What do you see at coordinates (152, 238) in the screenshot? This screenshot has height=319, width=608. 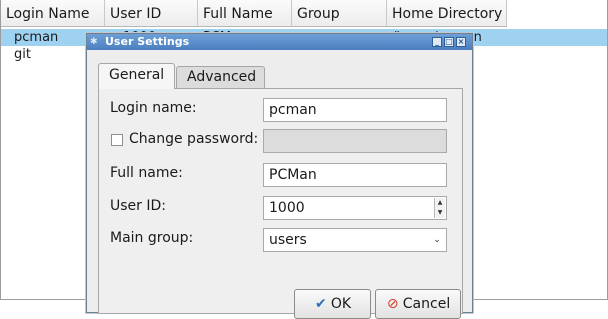 I see `main-group-label: Main group:` at bounding box center [152, 238].